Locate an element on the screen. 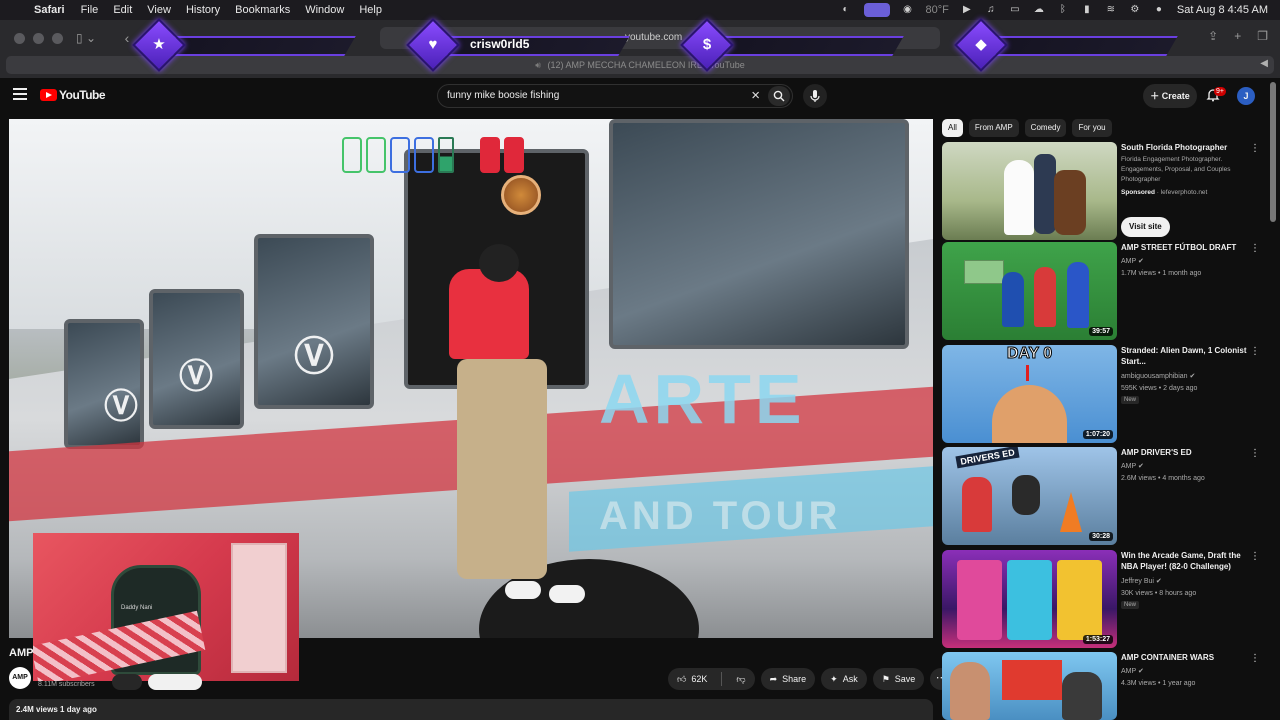 This screenshot has width=1280, height=720. channel-avatar: AMP is located at coordinates (20, 678).